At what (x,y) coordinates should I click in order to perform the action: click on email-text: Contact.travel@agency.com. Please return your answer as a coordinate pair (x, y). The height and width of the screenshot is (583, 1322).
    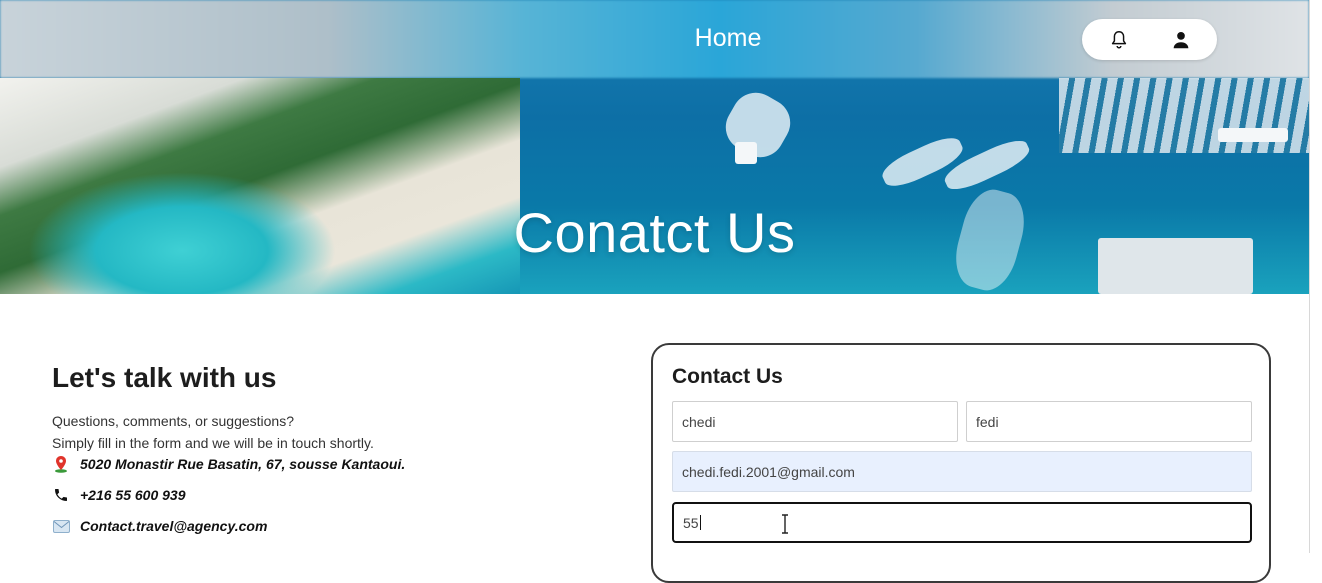
    Looking at the image, I should click on (174, 526).